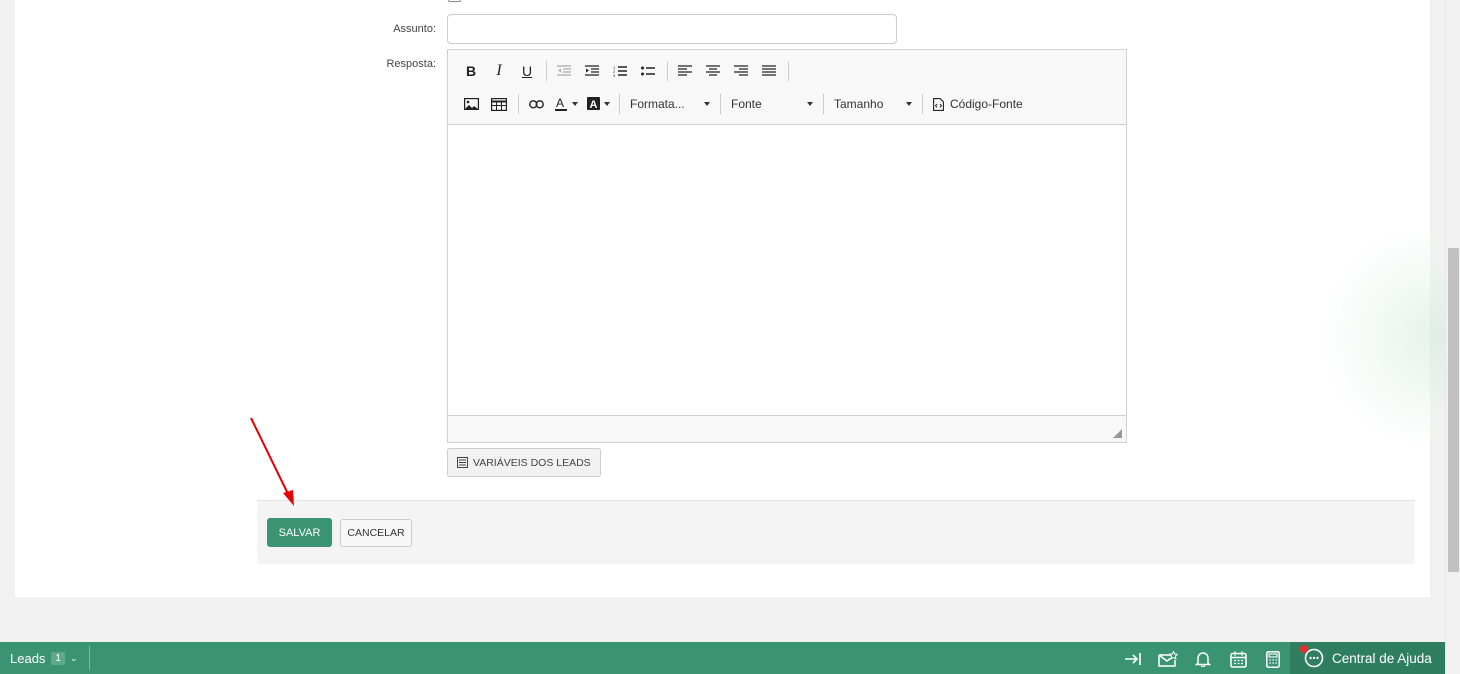 Image resolution: width=1460 pixels, height=674 pixels. What do you see at coordinates (741, 71) in the screenshot?
I see `align-right-icon` at bounding box center [741, 71].